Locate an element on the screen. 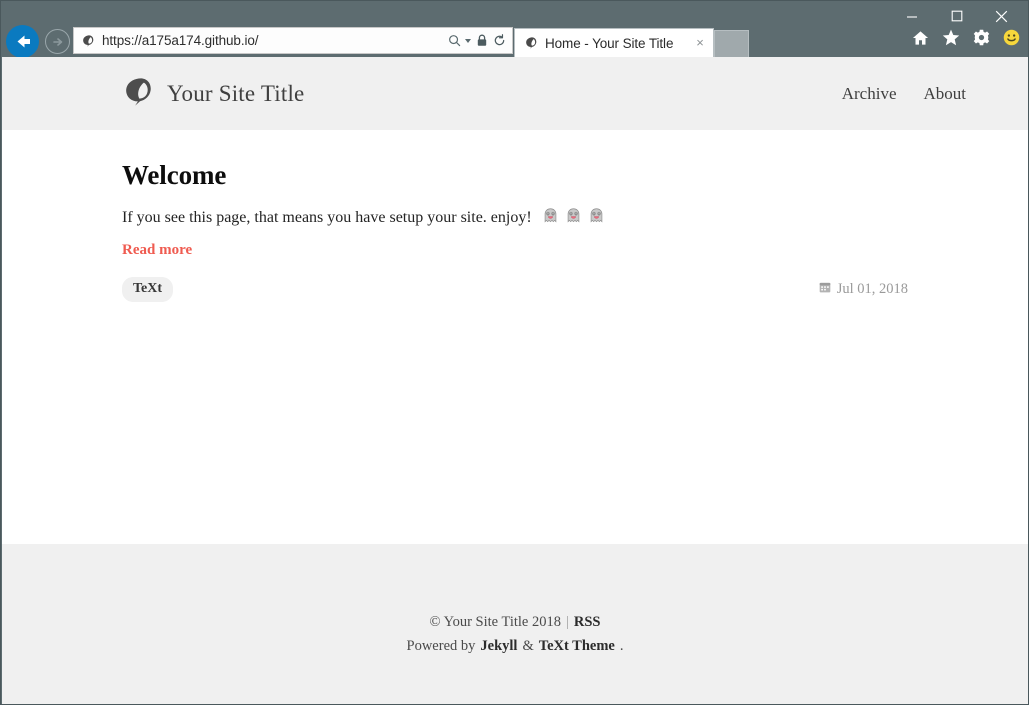 The height and width of the screenshot is (705, 1029). padlock-icon is located at coordinates (482, 40).